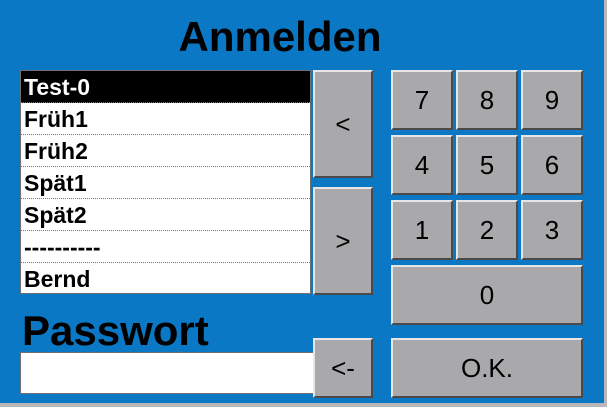 This screenshot has width=607, height=407. Describe the element at coordinates (487, 295) in the screenshot. I see `keypad-key-0: 0` at that location.